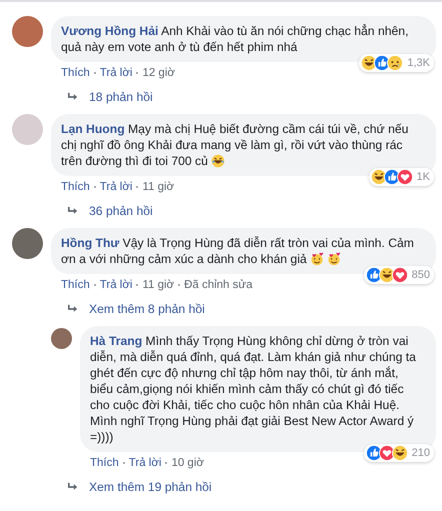 This screenshot has height=511, width=442. What do you see at coordinates (418, 63) in the screenshot?
I see `reaction-count: 1,3K` at bounding box center [418, 63].